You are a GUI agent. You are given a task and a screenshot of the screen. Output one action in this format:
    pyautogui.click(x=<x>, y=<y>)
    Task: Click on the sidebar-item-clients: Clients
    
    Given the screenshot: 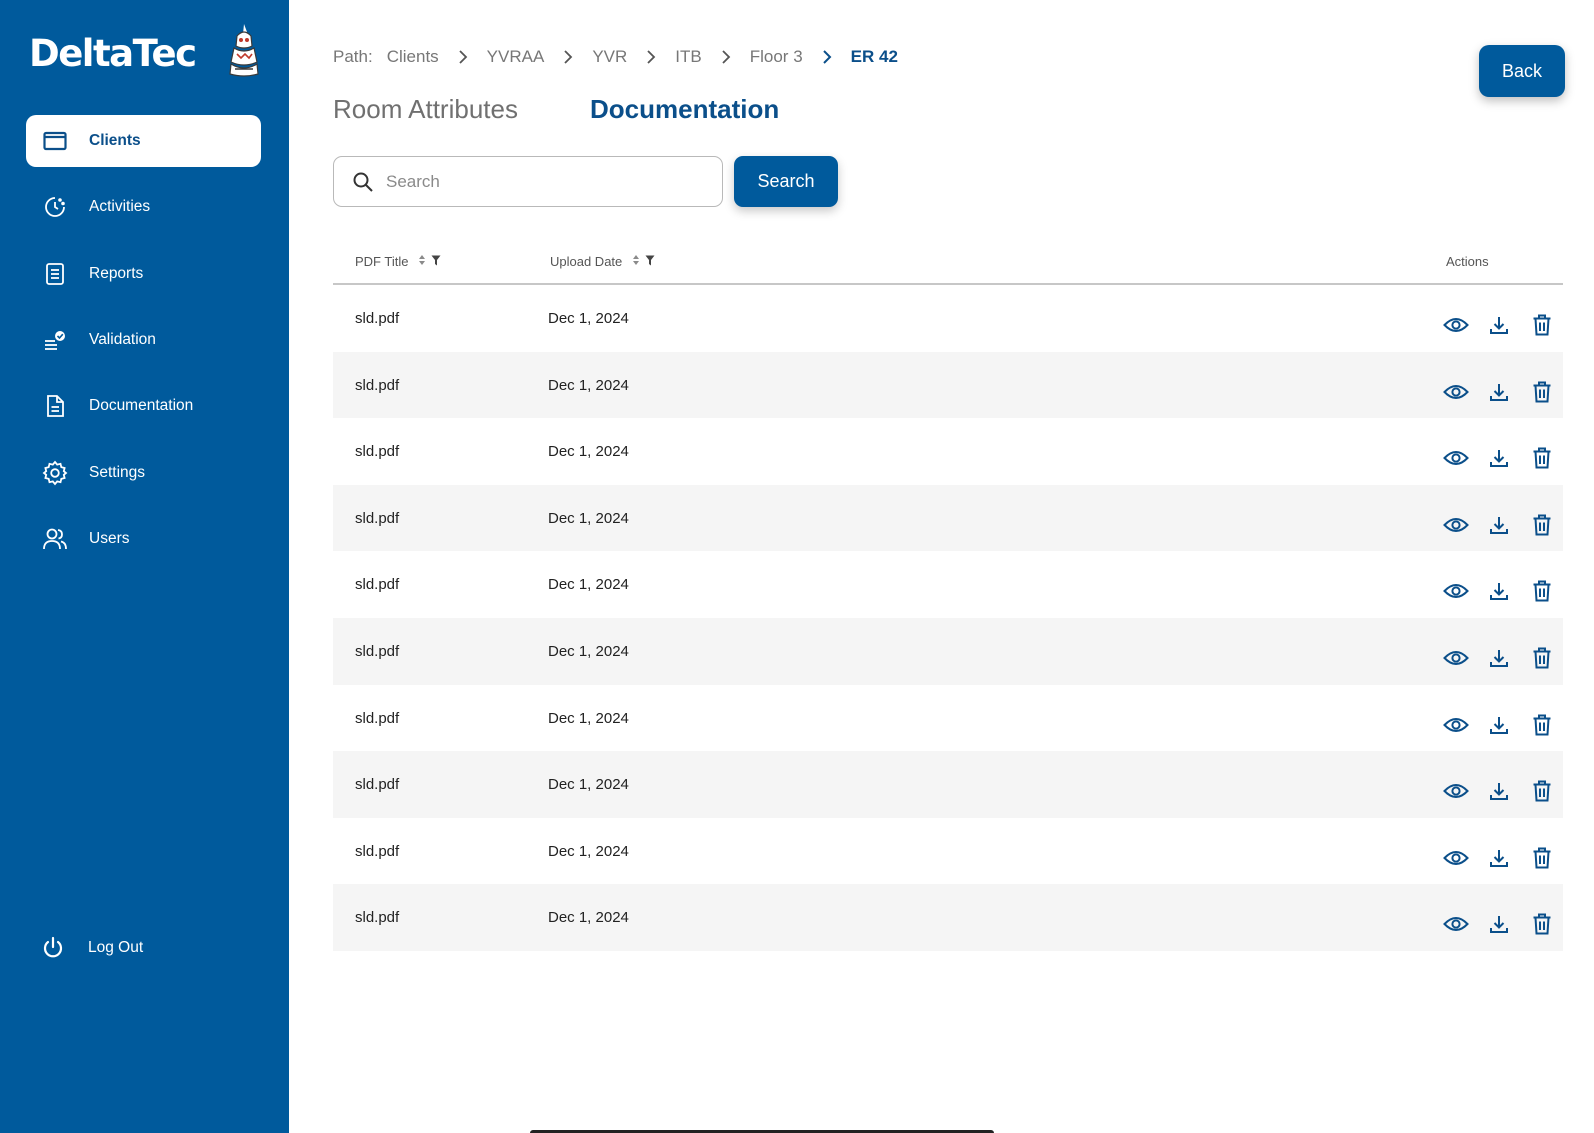 What is the action you would take?
    pyautogui.click(x=143, y=141)
    